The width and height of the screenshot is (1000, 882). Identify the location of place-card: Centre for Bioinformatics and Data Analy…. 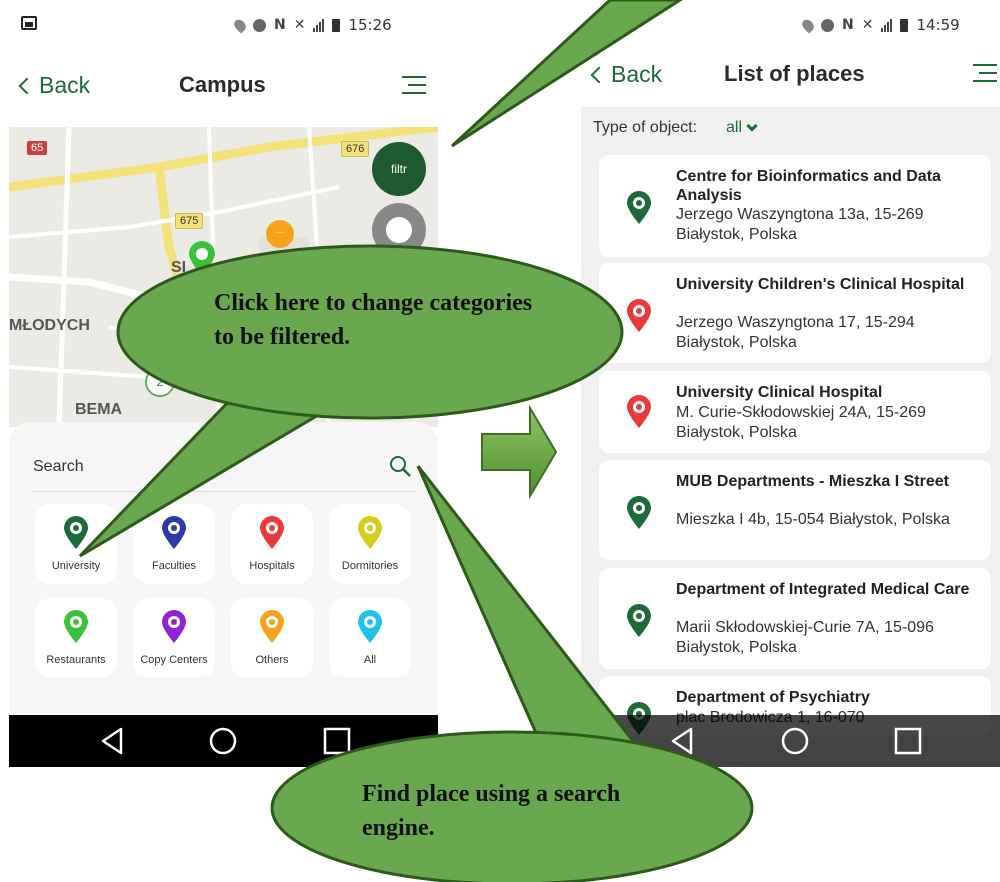
(795, 206).